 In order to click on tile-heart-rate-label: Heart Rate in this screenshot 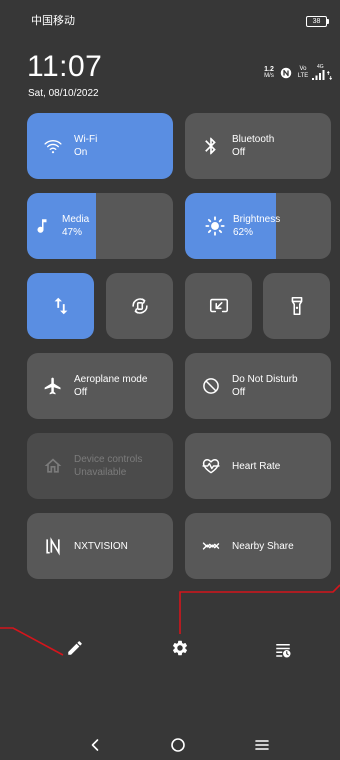, I will do `click(256, 466)`.